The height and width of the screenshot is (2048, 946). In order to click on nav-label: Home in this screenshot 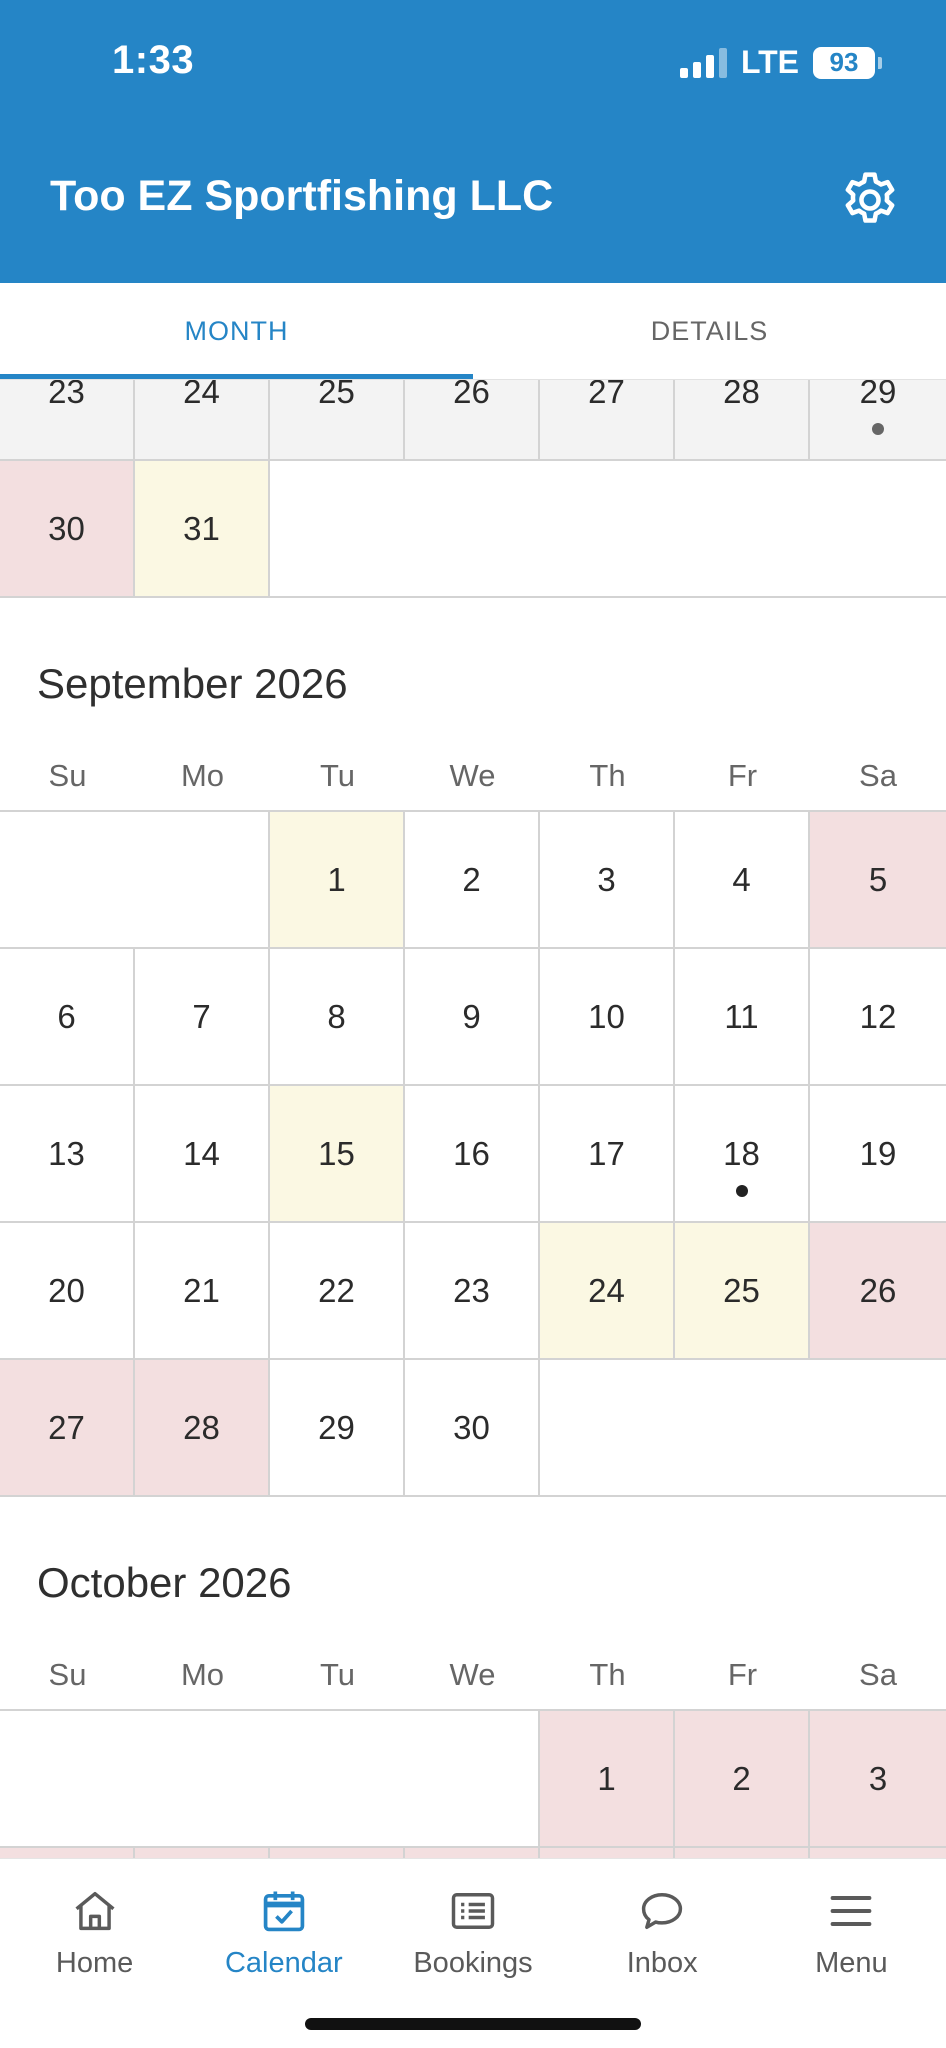, I will do `click(94, 1963)`.